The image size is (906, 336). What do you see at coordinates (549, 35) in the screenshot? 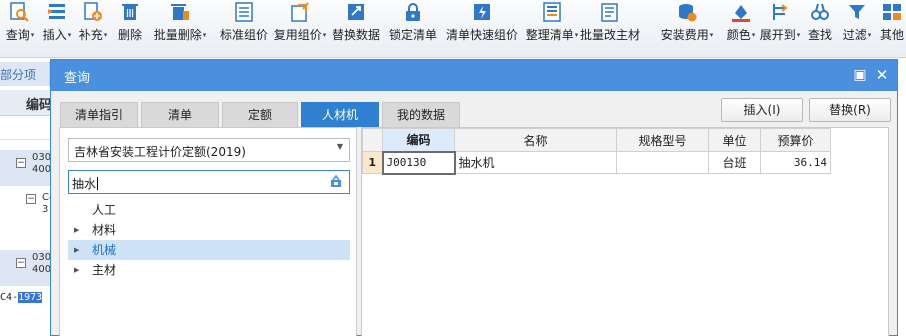
I see `organize-list-label: 整理清单` at bounding box center [549, 35].